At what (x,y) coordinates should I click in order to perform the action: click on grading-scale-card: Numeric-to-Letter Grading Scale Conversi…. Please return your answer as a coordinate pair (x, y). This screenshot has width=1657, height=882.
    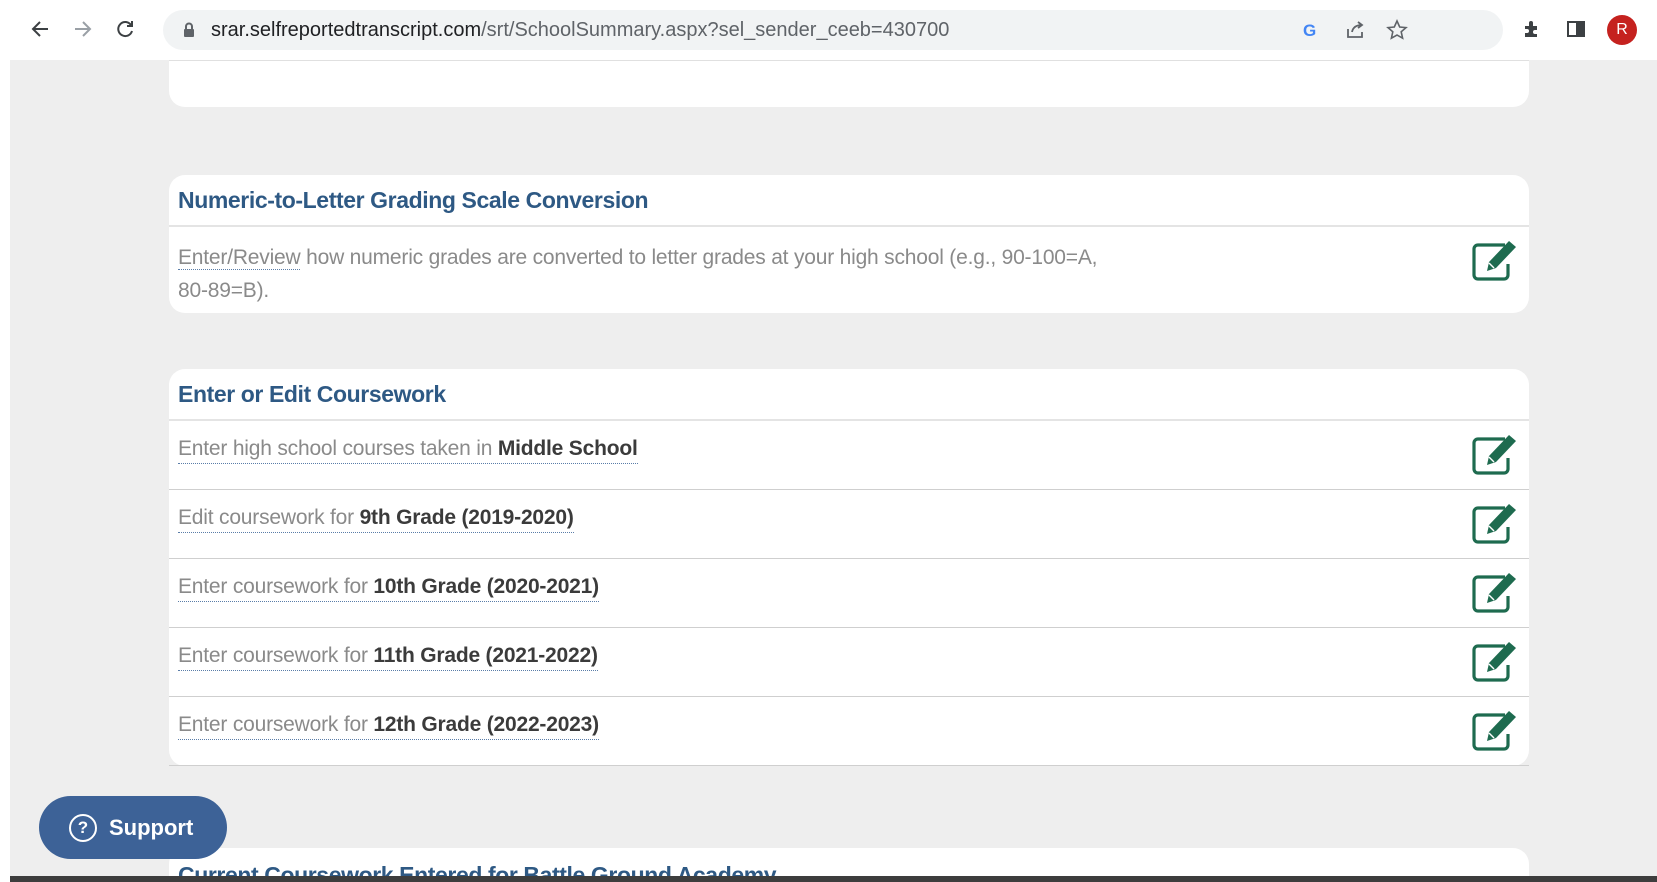
    Looking at the image, I should click on (849, 244).